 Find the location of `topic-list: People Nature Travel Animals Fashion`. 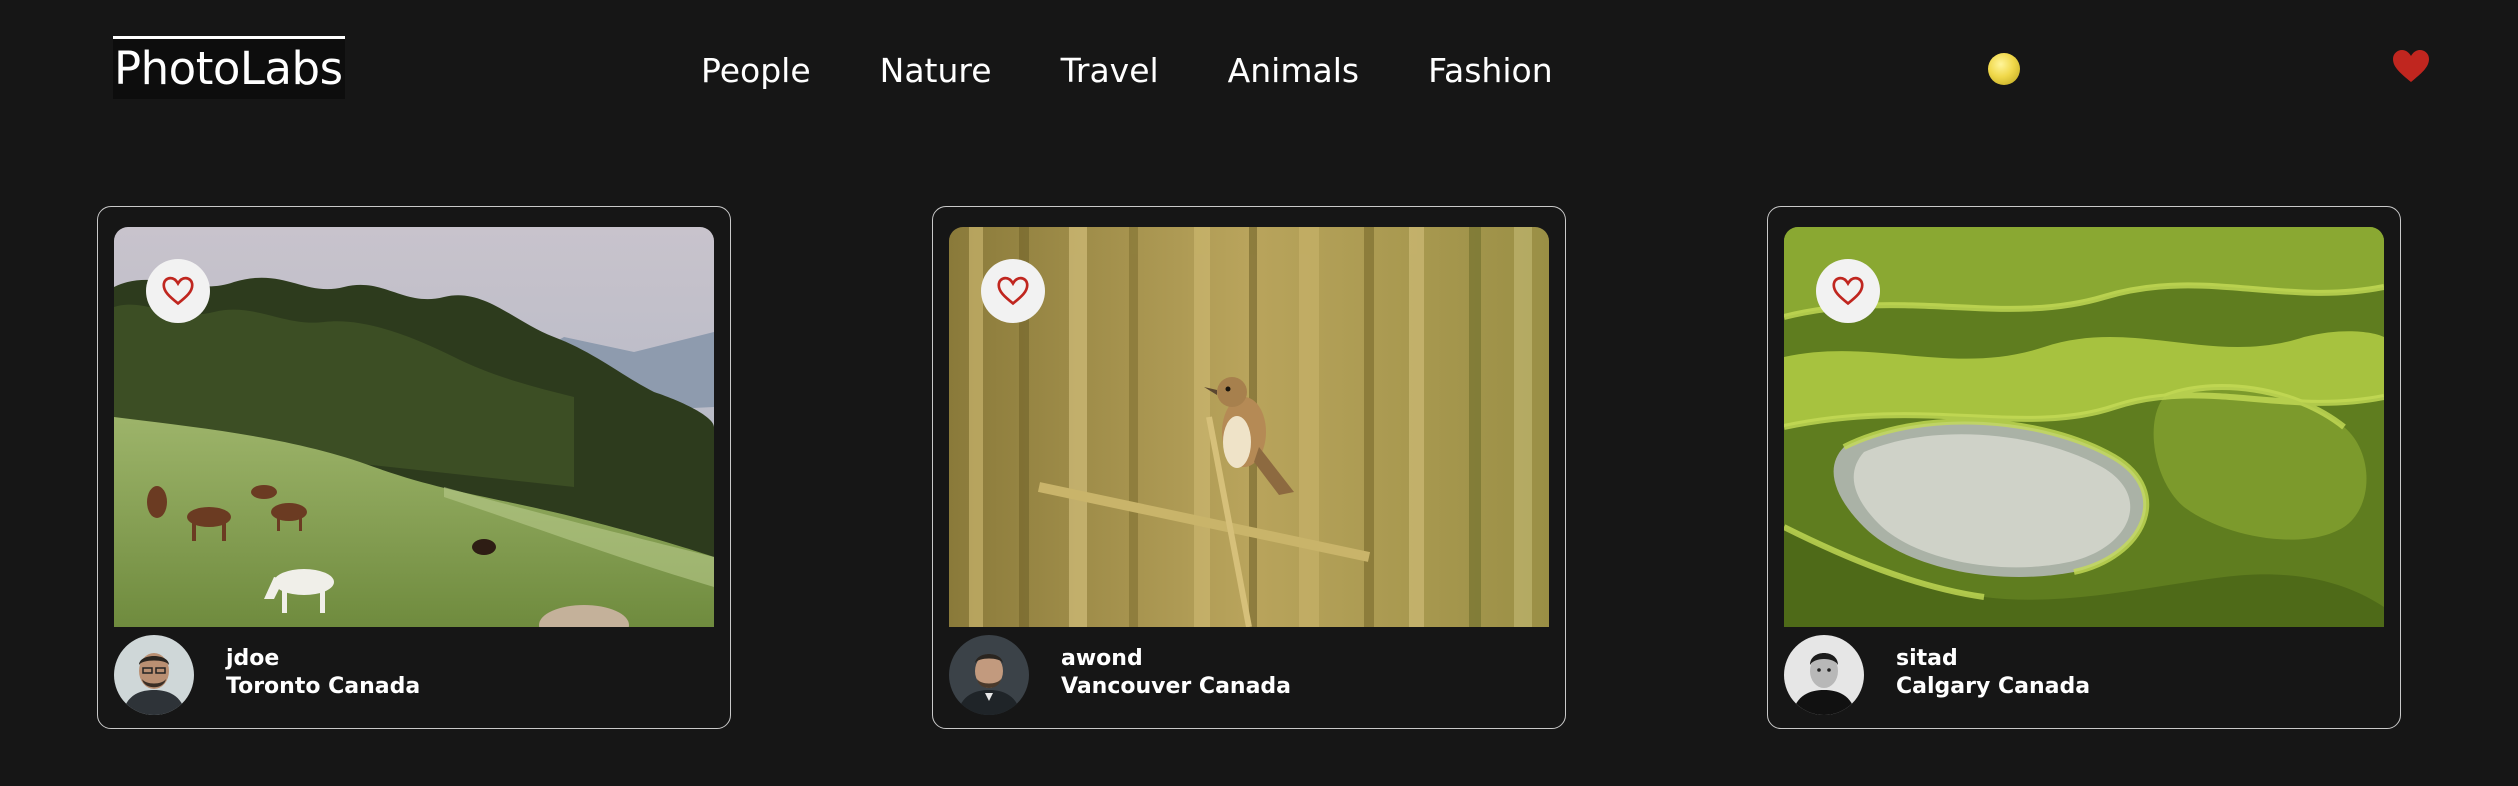

topic-list: People Nature Travel Animals Fashion is located at coordinates (1127, 71).